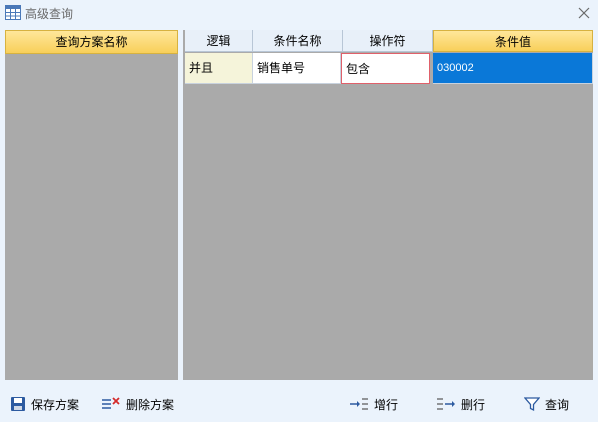 This screenshot has width=598, height=422. I want to click on add-row-icon, so click(359, 404).